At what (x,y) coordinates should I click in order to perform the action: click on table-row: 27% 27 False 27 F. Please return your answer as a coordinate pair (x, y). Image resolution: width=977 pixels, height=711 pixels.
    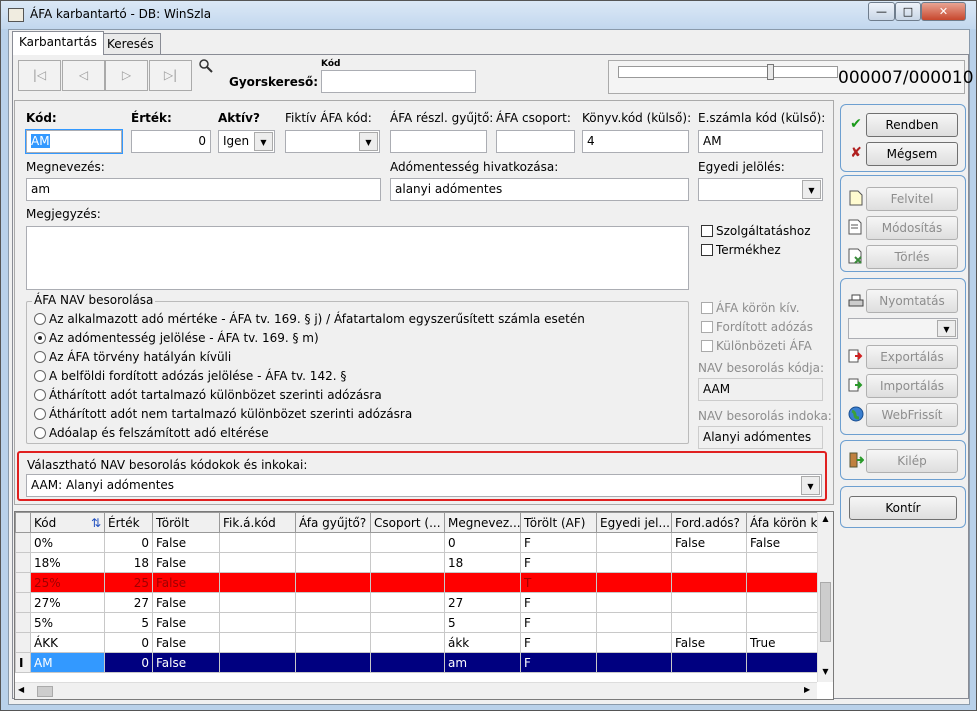
    Looking at the image, I should click on (418, 602).